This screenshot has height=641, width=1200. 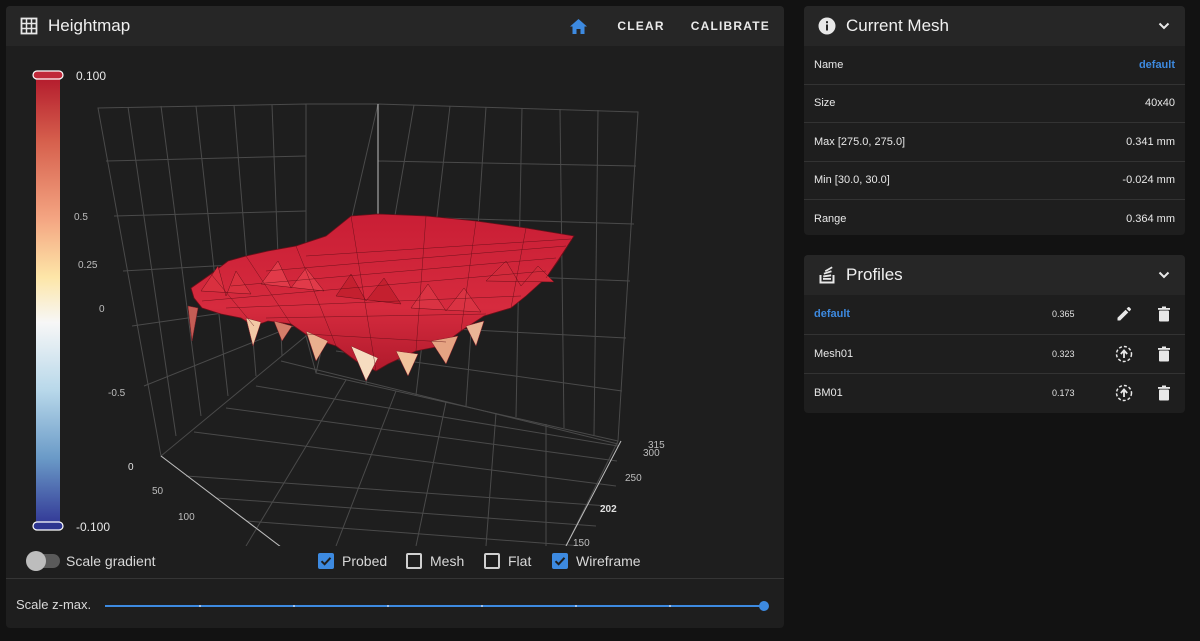 What do you see at coordinates (91, 76) in the screenshot?
I see `colorbar-max-label: 0.100` at bounding box center [91, 76].